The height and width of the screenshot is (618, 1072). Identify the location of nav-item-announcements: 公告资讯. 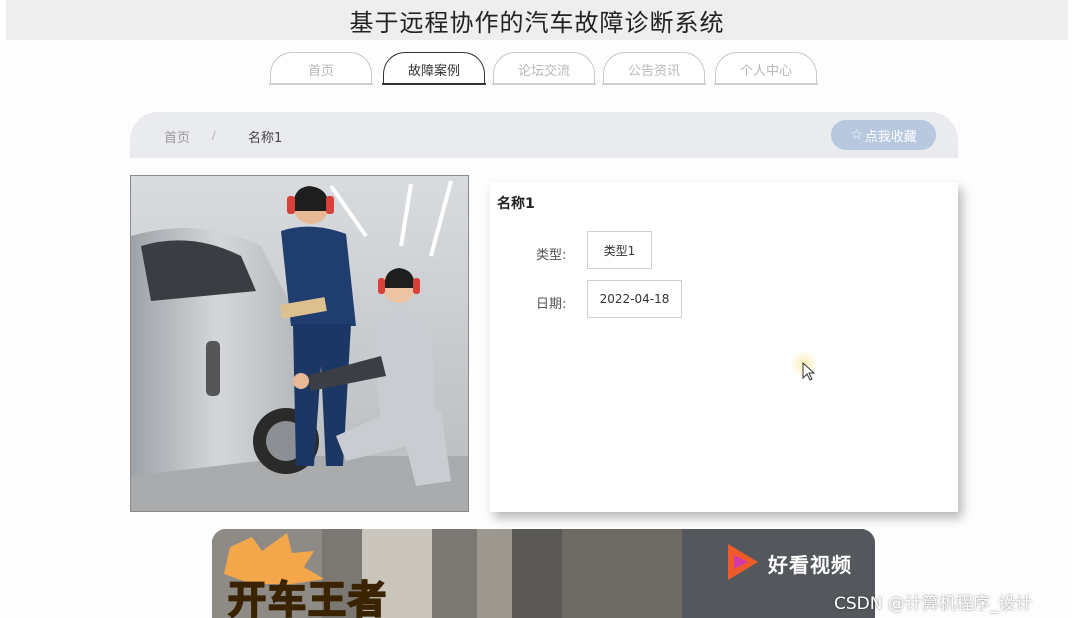
(654, 68).